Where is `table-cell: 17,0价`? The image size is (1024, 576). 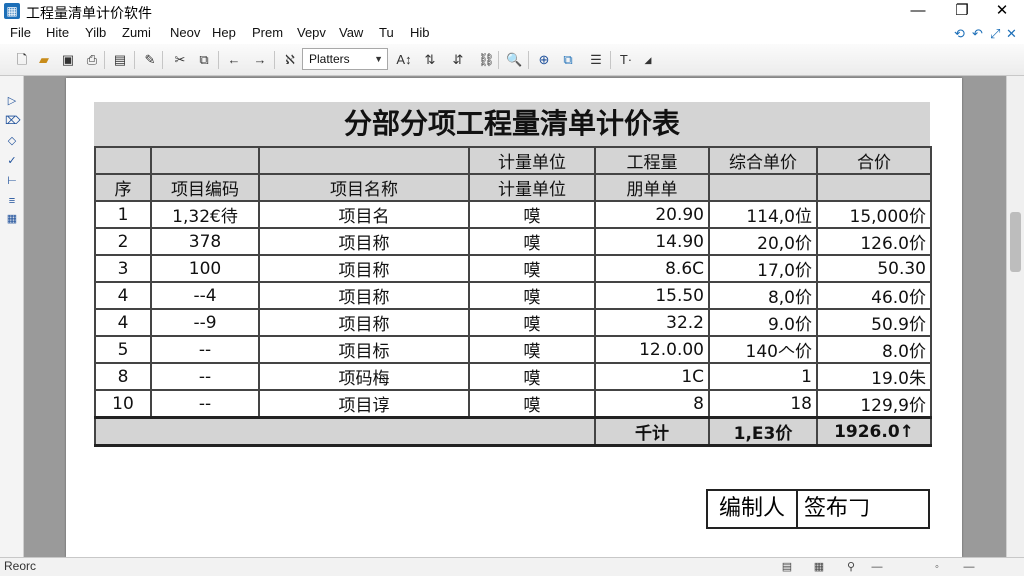 table-cell: 17,0价 is located at coordinates (763, 268).